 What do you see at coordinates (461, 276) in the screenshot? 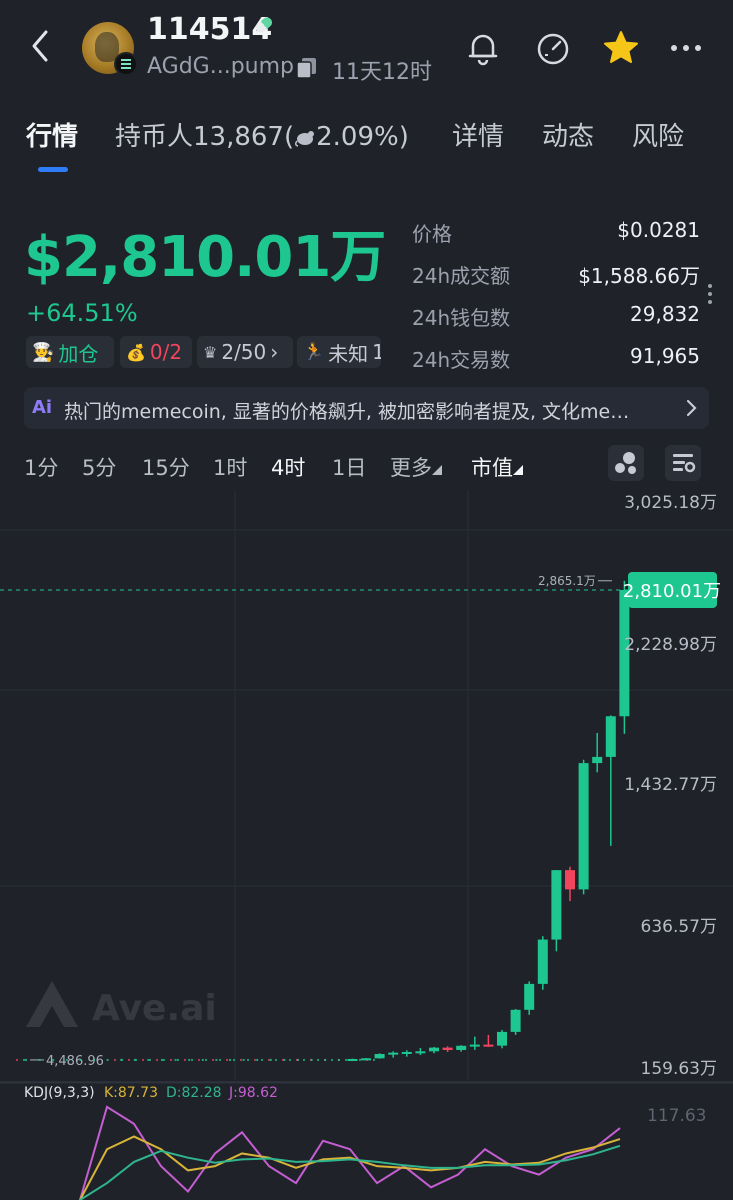
I see `stat-label-volume: 24h成交额` at bounding box center [461, 276].